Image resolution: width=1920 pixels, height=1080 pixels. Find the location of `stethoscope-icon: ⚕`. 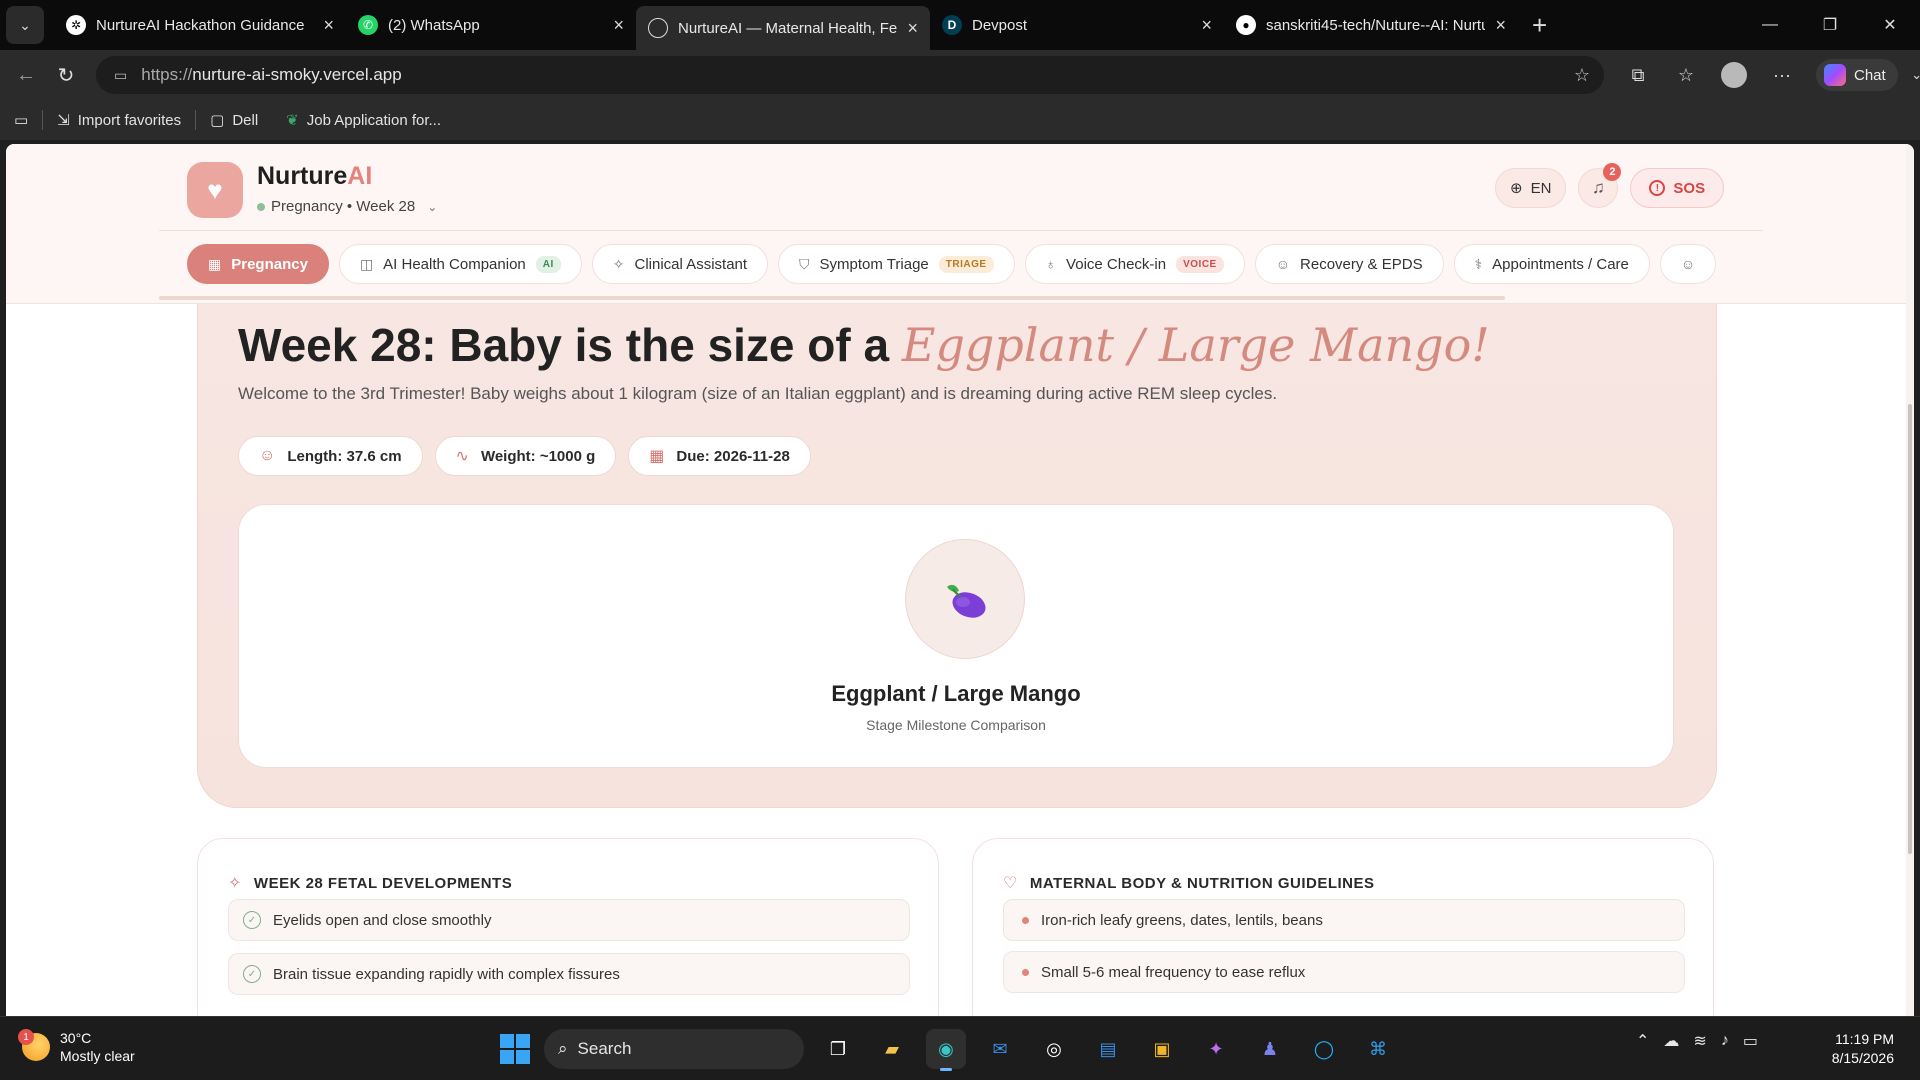

stethoscope-icon: ⚕ is located at coordinates (1478, 263).